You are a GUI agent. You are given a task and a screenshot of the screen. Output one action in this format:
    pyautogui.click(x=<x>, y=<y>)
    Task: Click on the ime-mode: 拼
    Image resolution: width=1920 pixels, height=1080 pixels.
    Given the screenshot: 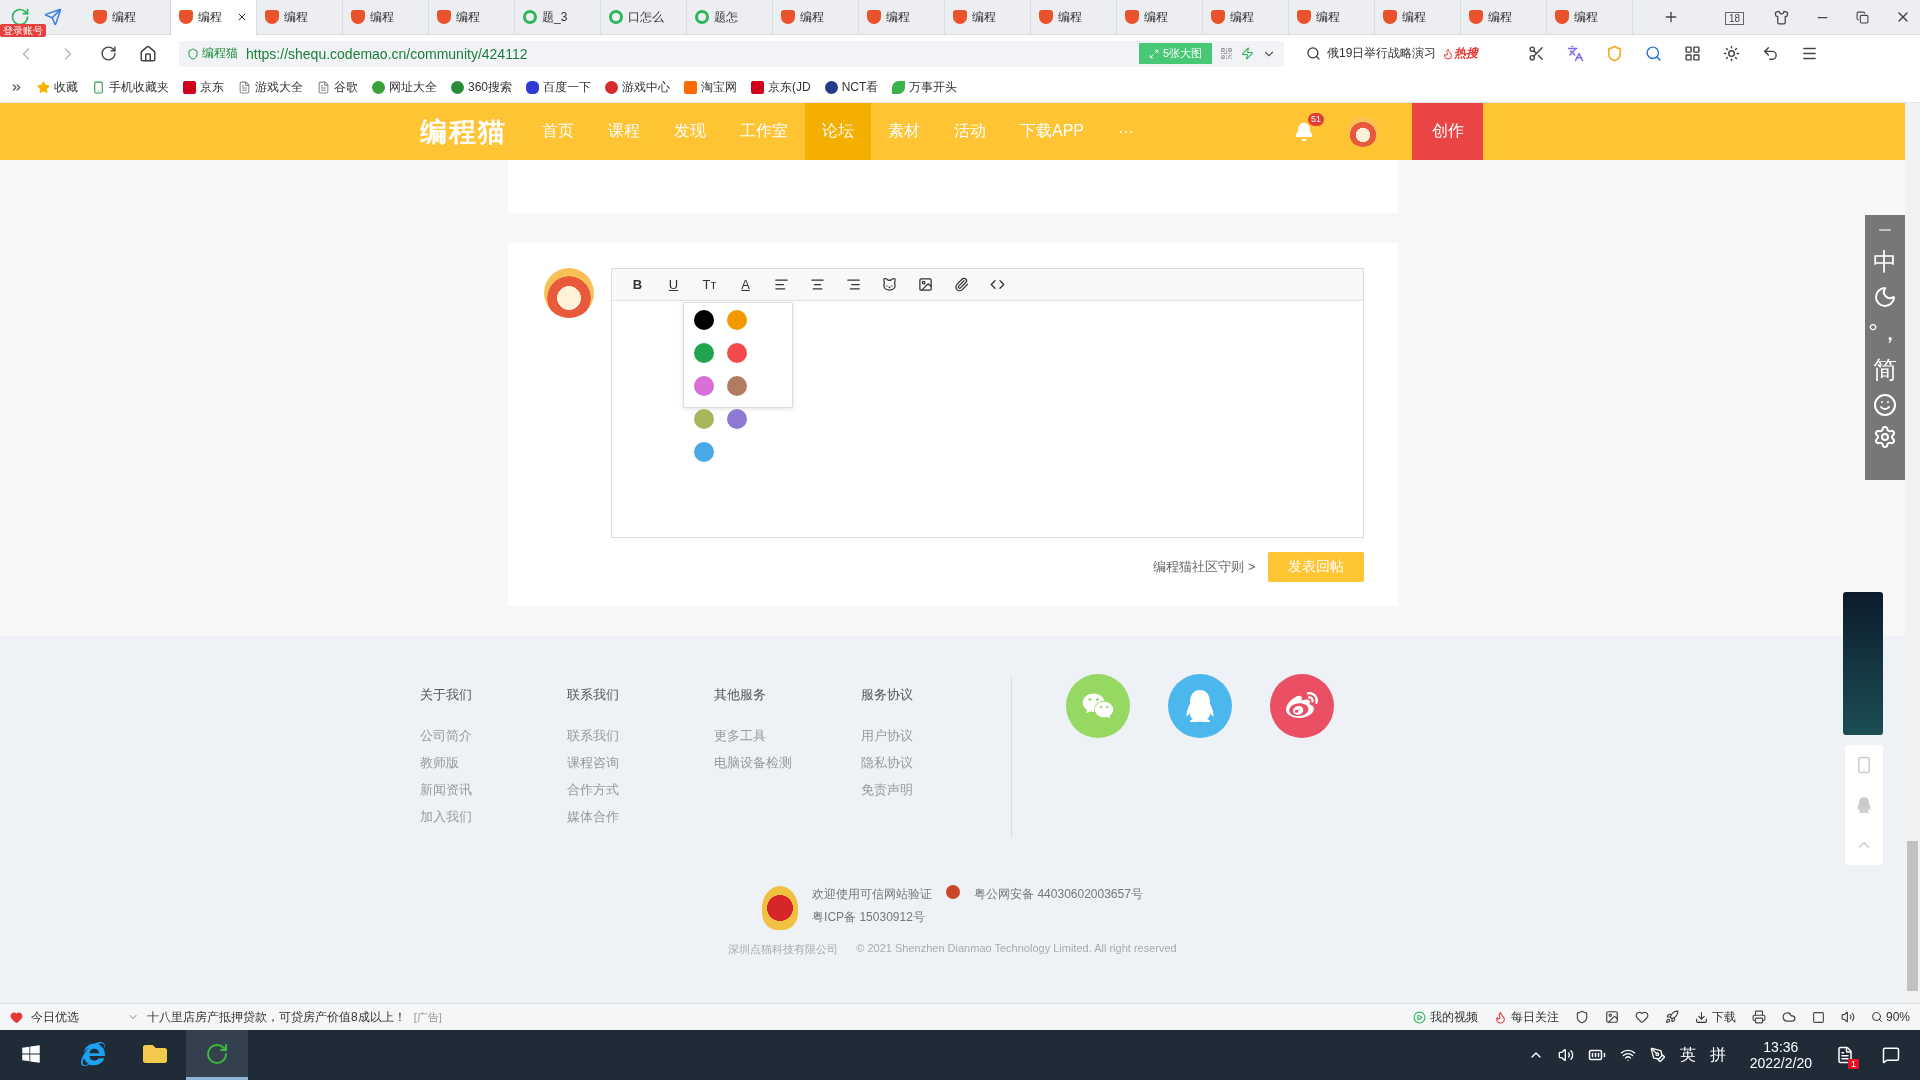 What is the action you would take?
    pyautogui.click(x=1717, y=1055)
    